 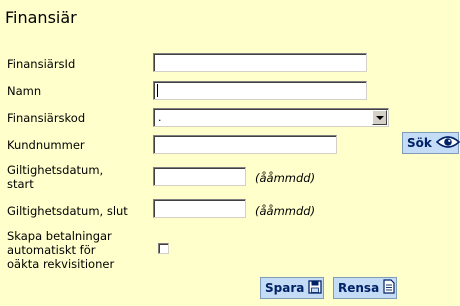 I want to click on sok-button-label: Sök, so click(x=419, y=143).